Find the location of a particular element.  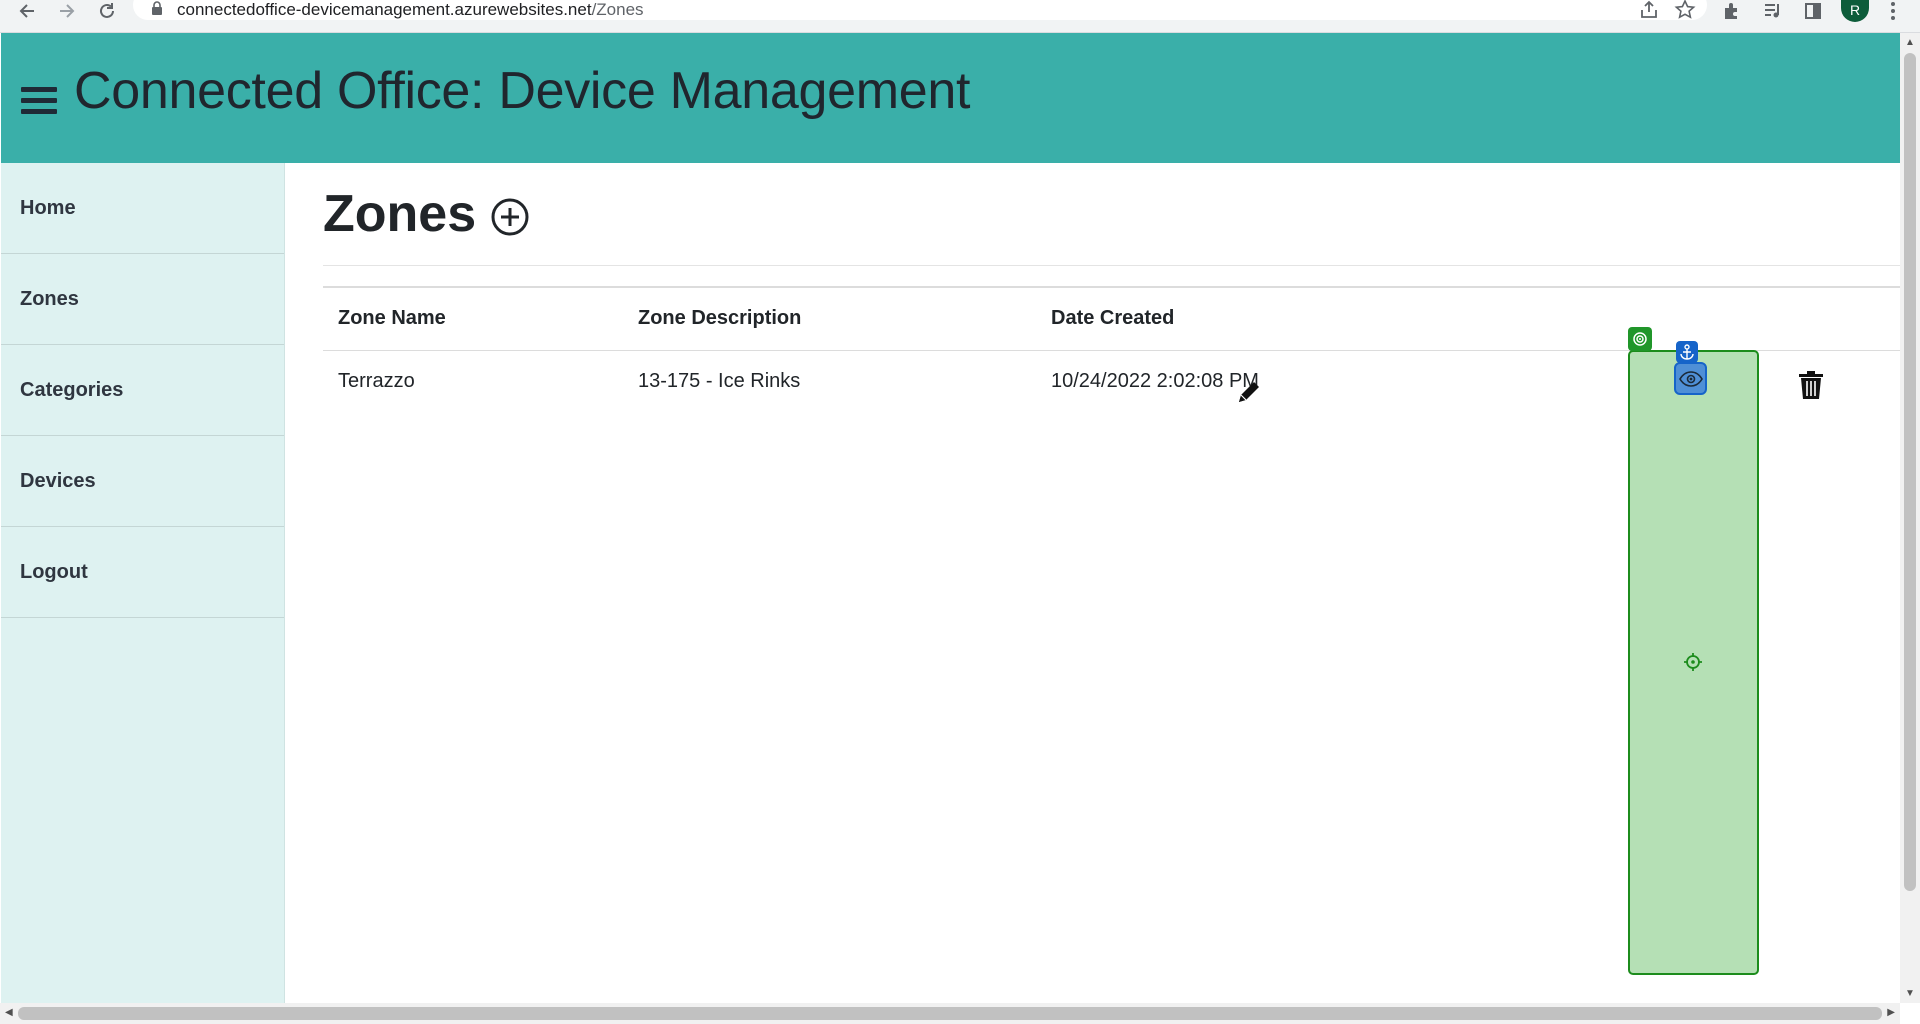

sidebar-item-label: Devices is located at coordinates (58, 480).